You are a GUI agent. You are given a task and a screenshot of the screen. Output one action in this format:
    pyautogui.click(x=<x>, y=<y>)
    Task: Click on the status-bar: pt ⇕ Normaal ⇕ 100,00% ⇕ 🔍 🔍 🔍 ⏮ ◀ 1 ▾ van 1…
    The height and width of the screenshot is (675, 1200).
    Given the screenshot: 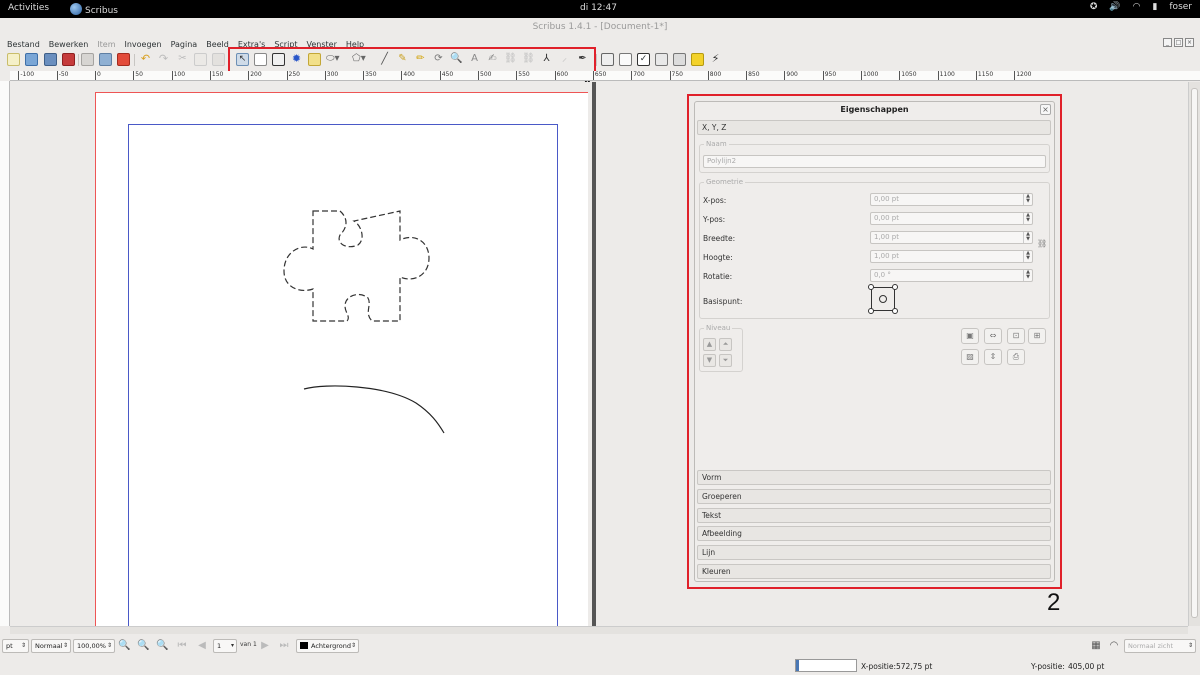 What is the action you would take?
    pyautogui.click(x=600, y=646)
    